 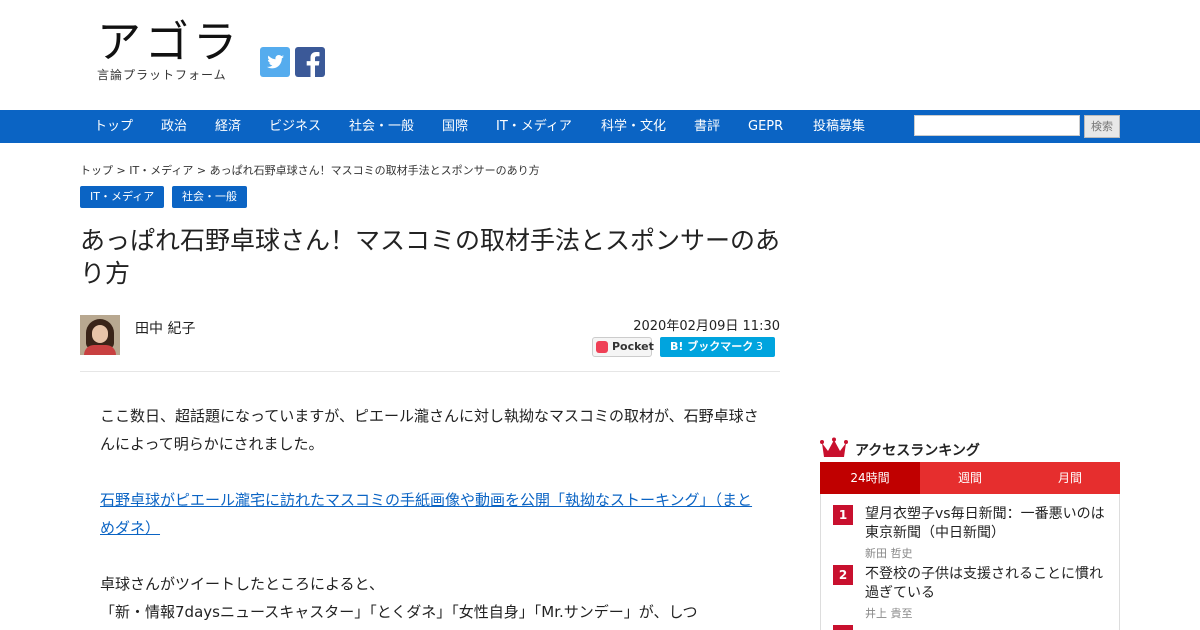 I want to click on pocket-label: Pocket, so click(x=633, y=346).